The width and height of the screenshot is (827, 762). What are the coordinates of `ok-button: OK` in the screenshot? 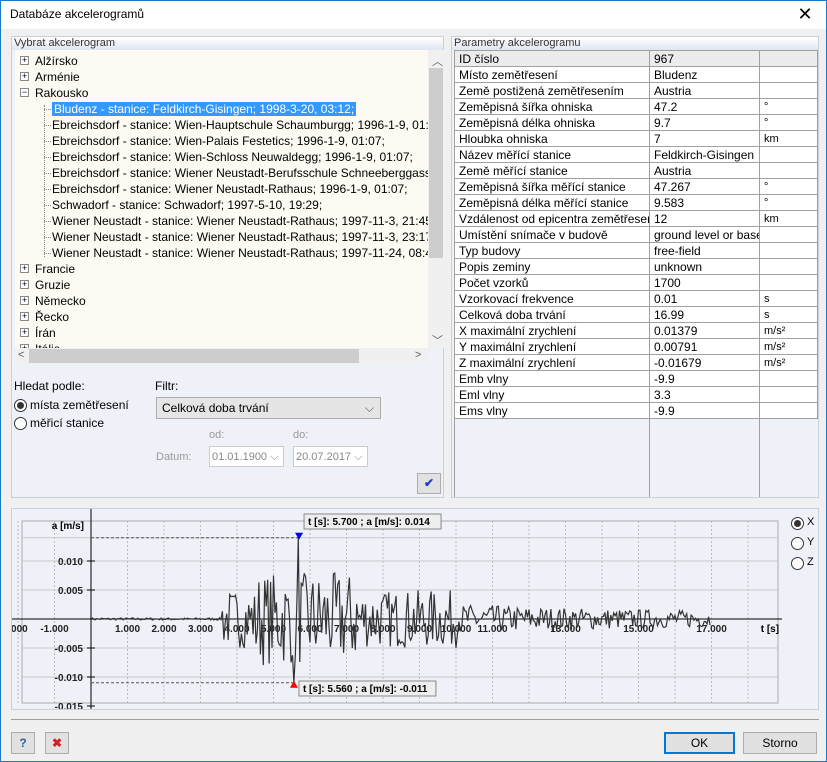 It's located at (699, 743).